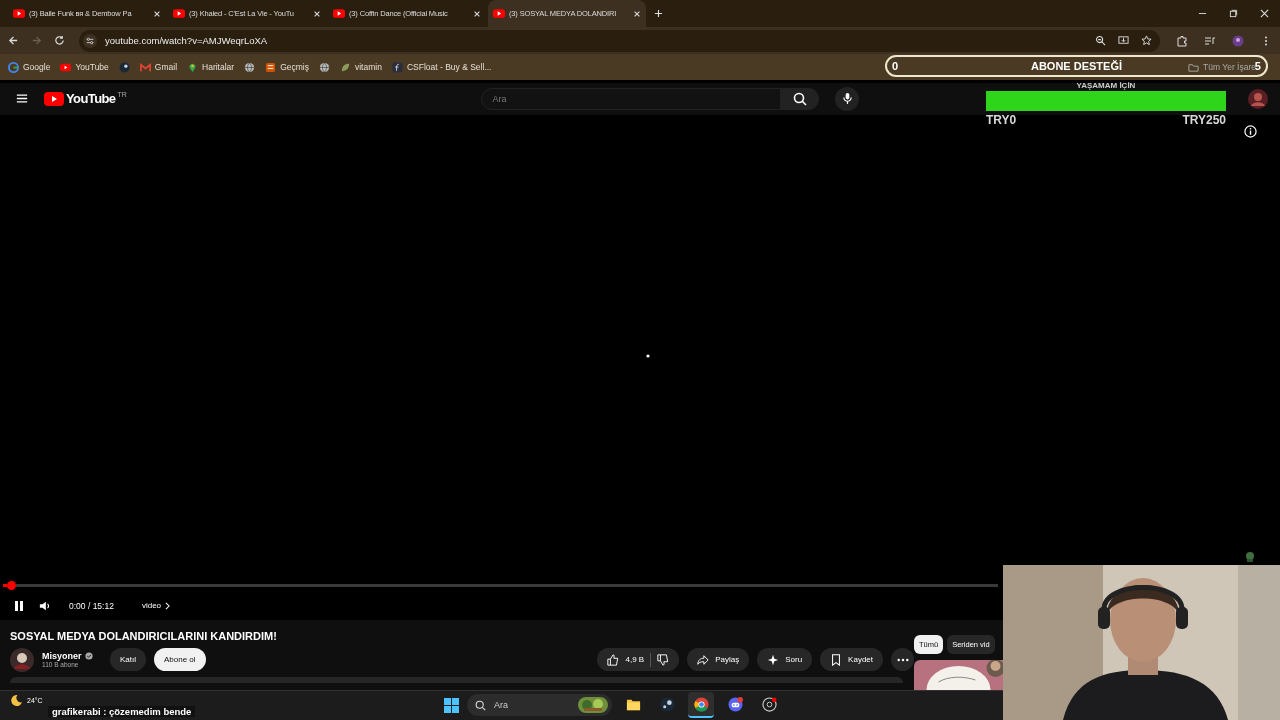 The width and height of the screenshot is (1280, 720). Describe the element at coordinates (631, 98) in the screenshot. I see `search-field: Ara` at that location.